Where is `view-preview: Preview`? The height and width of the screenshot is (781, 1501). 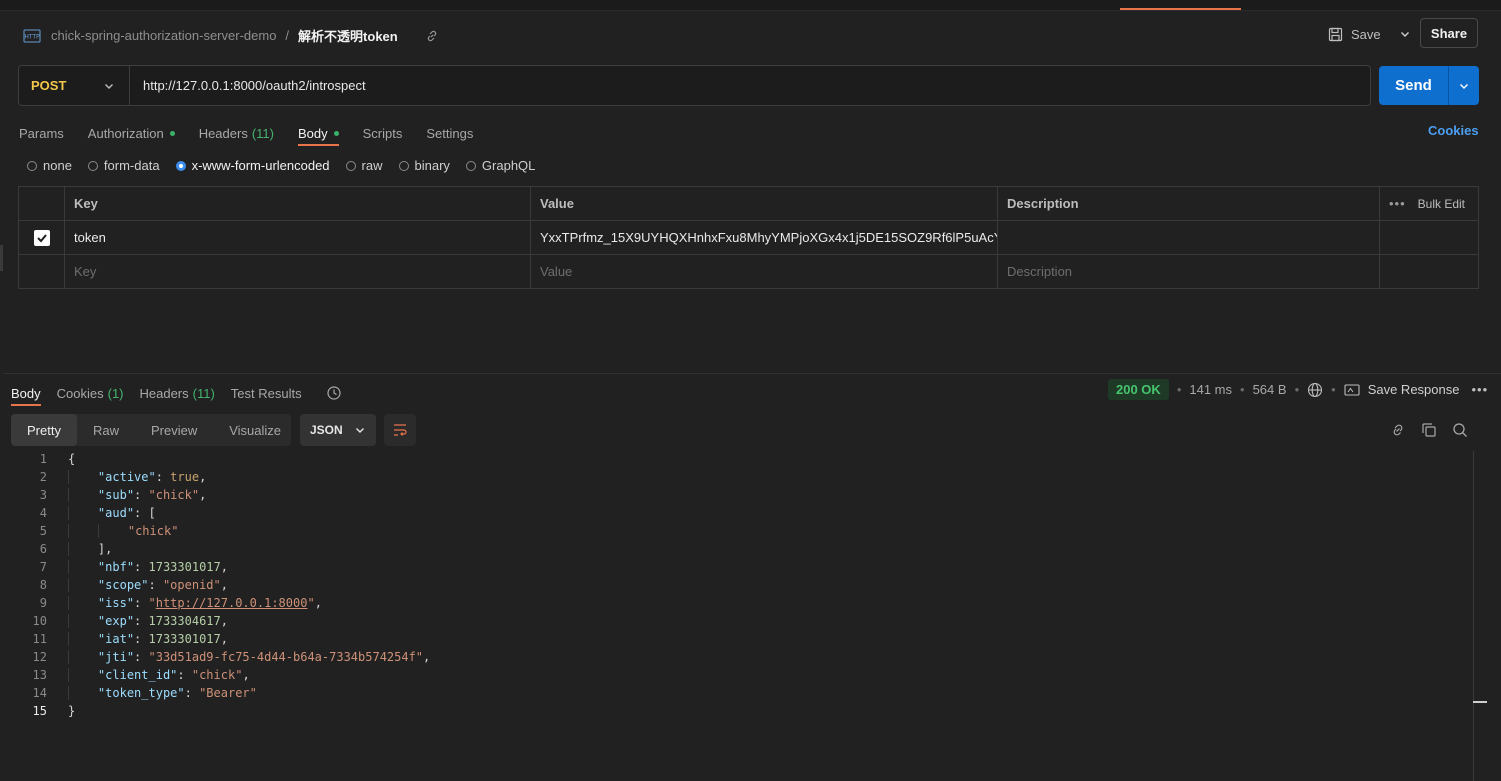 view-preview: Preview is located at coordinates (174, 430).